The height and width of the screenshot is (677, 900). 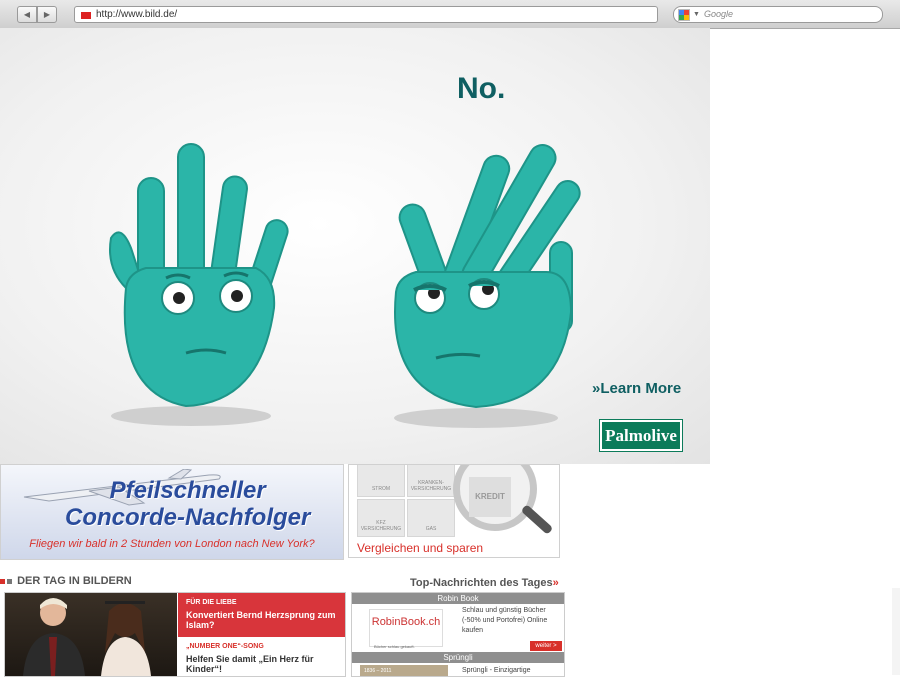 I want to click on top-news-text: Top-Nachrichten des Tages, so click(x=481, y=583).